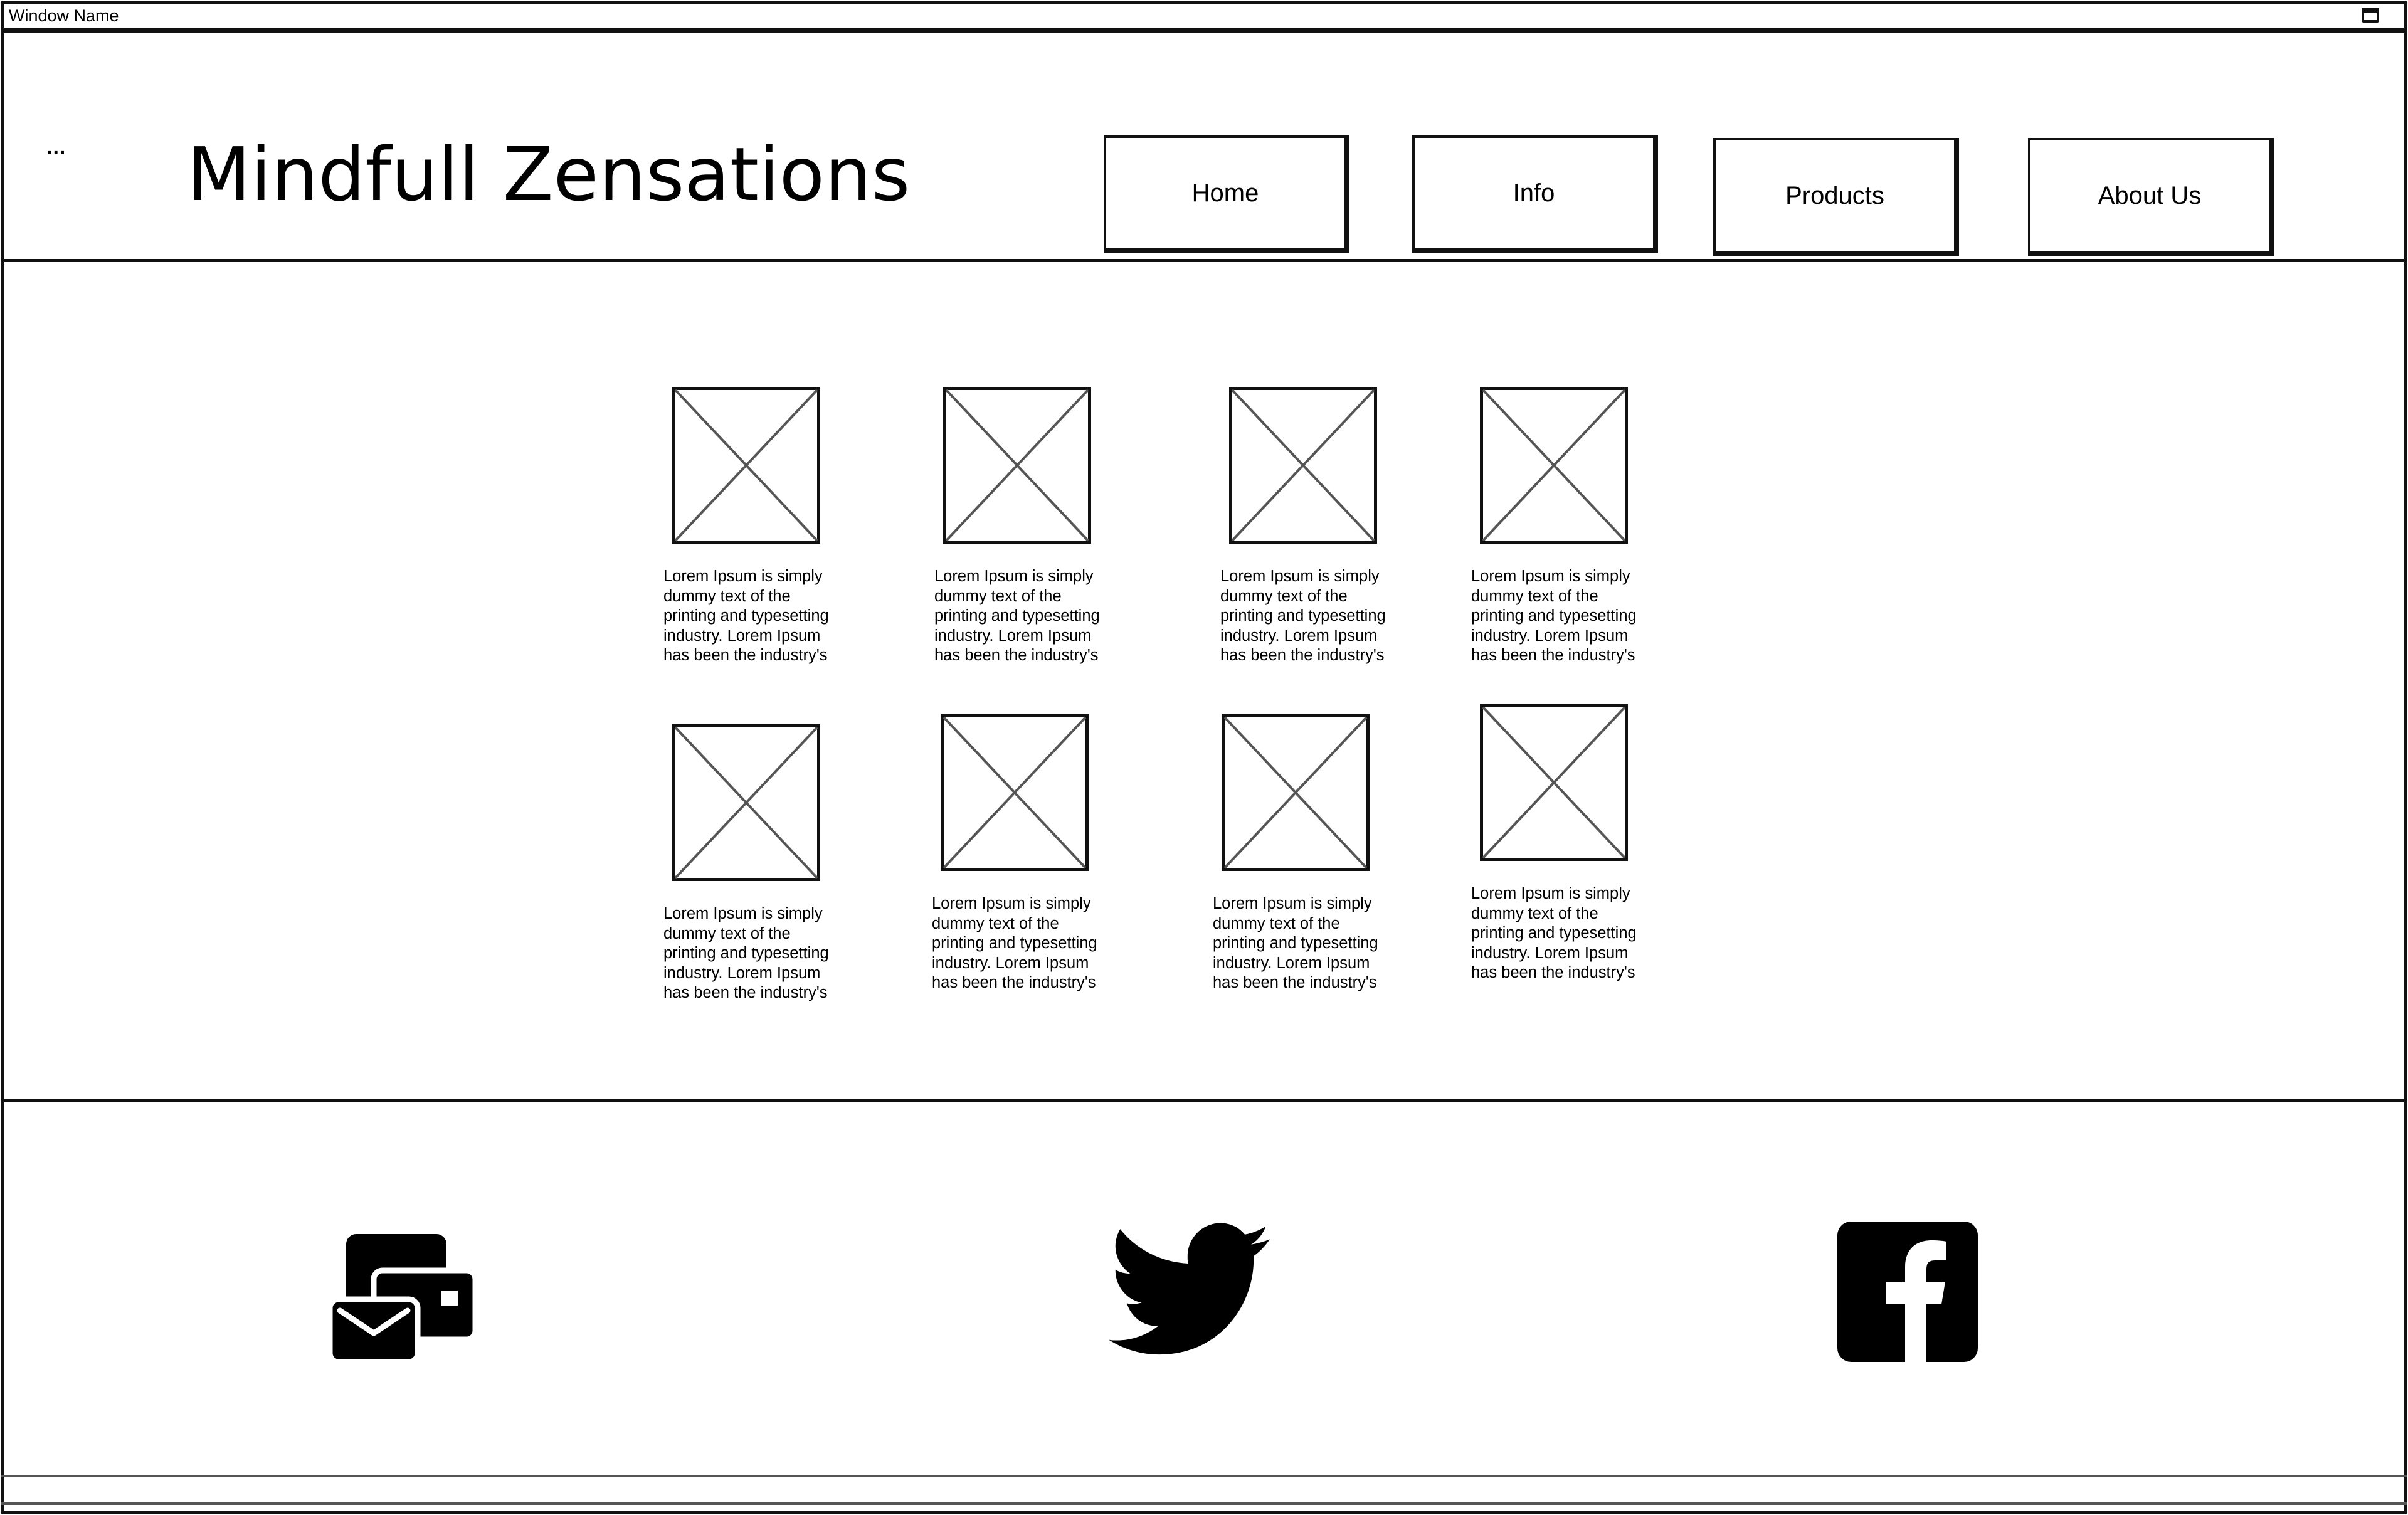 This screenshot has height=1515, width=2408. I want to click on header-divider, so click(1204, 261).